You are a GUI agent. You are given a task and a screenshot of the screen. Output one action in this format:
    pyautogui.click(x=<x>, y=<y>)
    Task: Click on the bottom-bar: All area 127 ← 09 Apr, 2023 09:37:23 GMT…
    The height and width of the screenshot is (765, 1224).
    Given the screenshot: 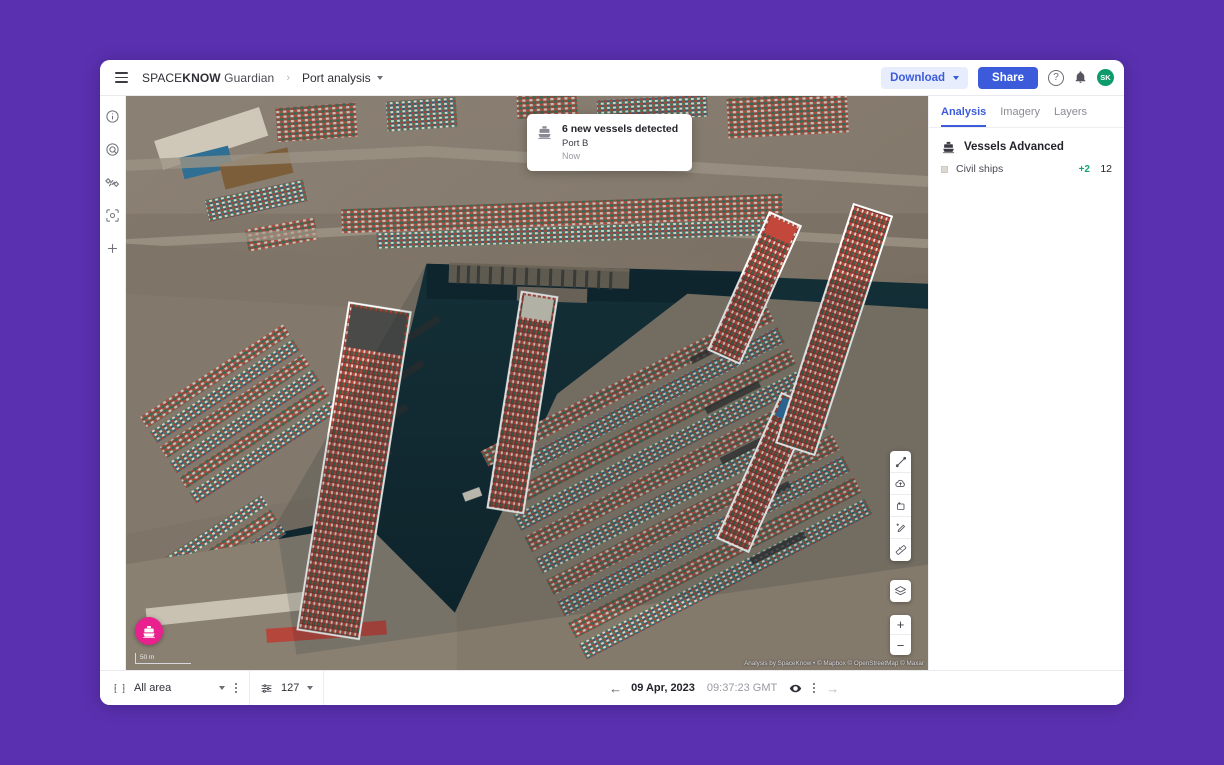 What is the action you would take?
    pyautogui.click(x=612, y=687)
    